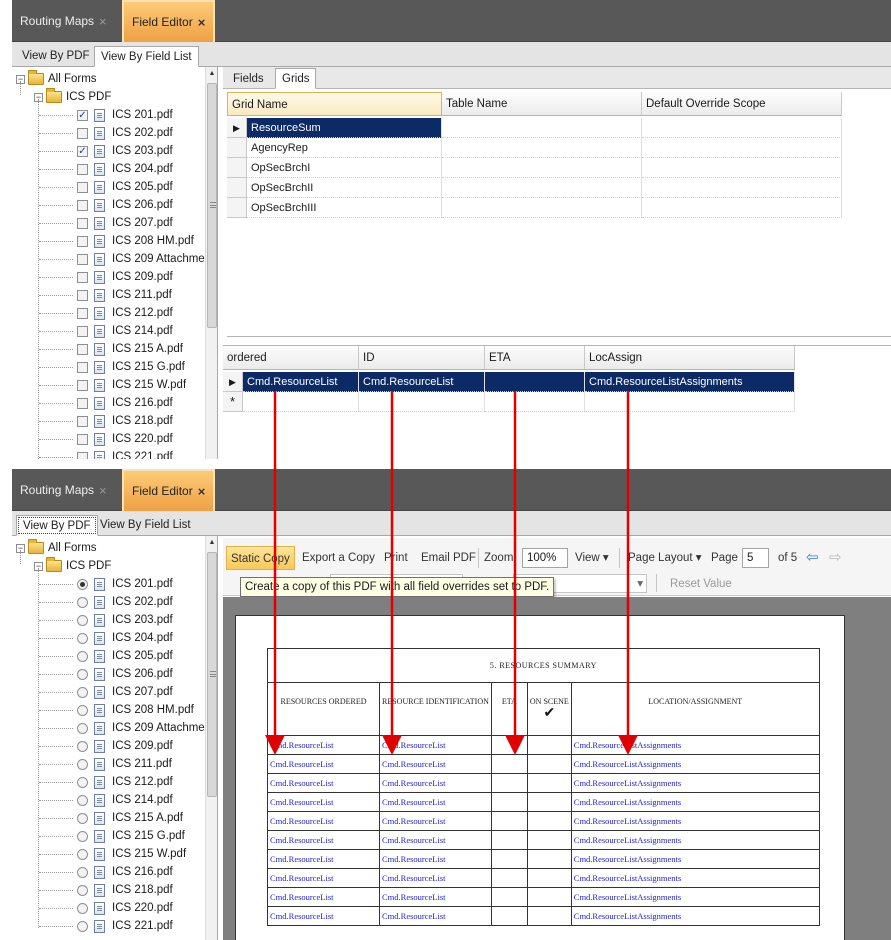 This screenshot has height=940, width=891. What do you see at coordinates (106, 602) in the screenshot?
I see `tree-item: ICS 202.pdf` at bounding box center [106, 602].